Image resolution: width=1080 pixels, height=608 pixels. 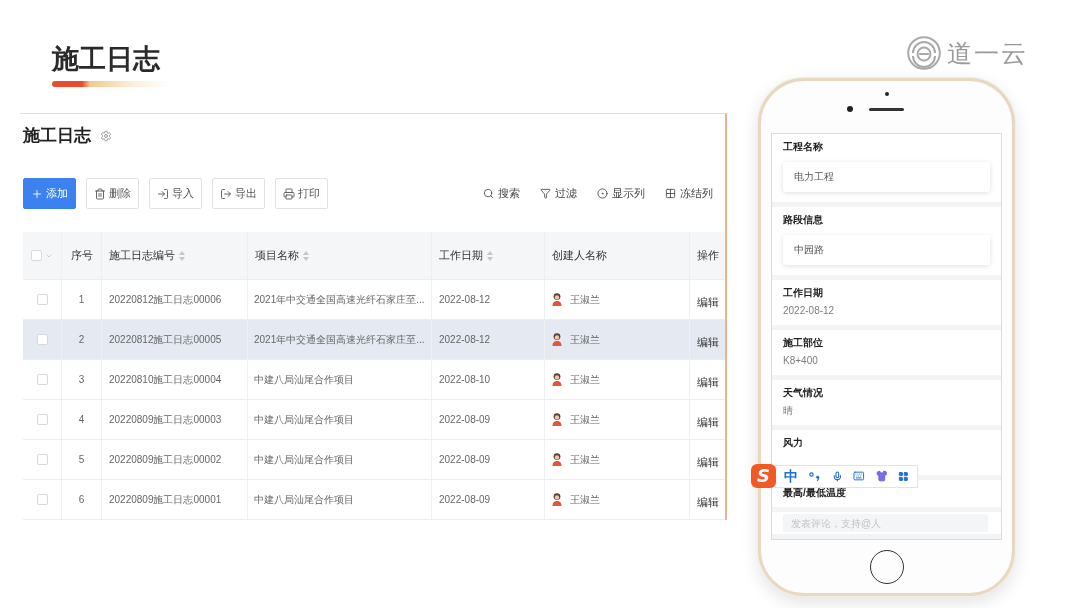 I want to click on printer-icon, so click(x=289, y=193).